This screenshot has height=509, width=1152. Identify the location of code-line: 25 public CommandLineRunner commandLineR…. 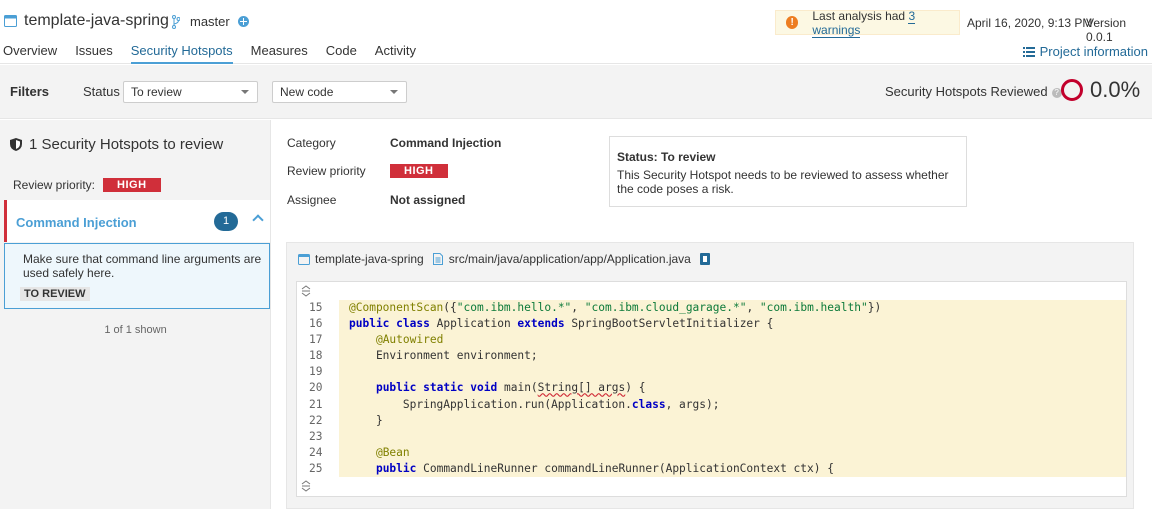
(711, 469).